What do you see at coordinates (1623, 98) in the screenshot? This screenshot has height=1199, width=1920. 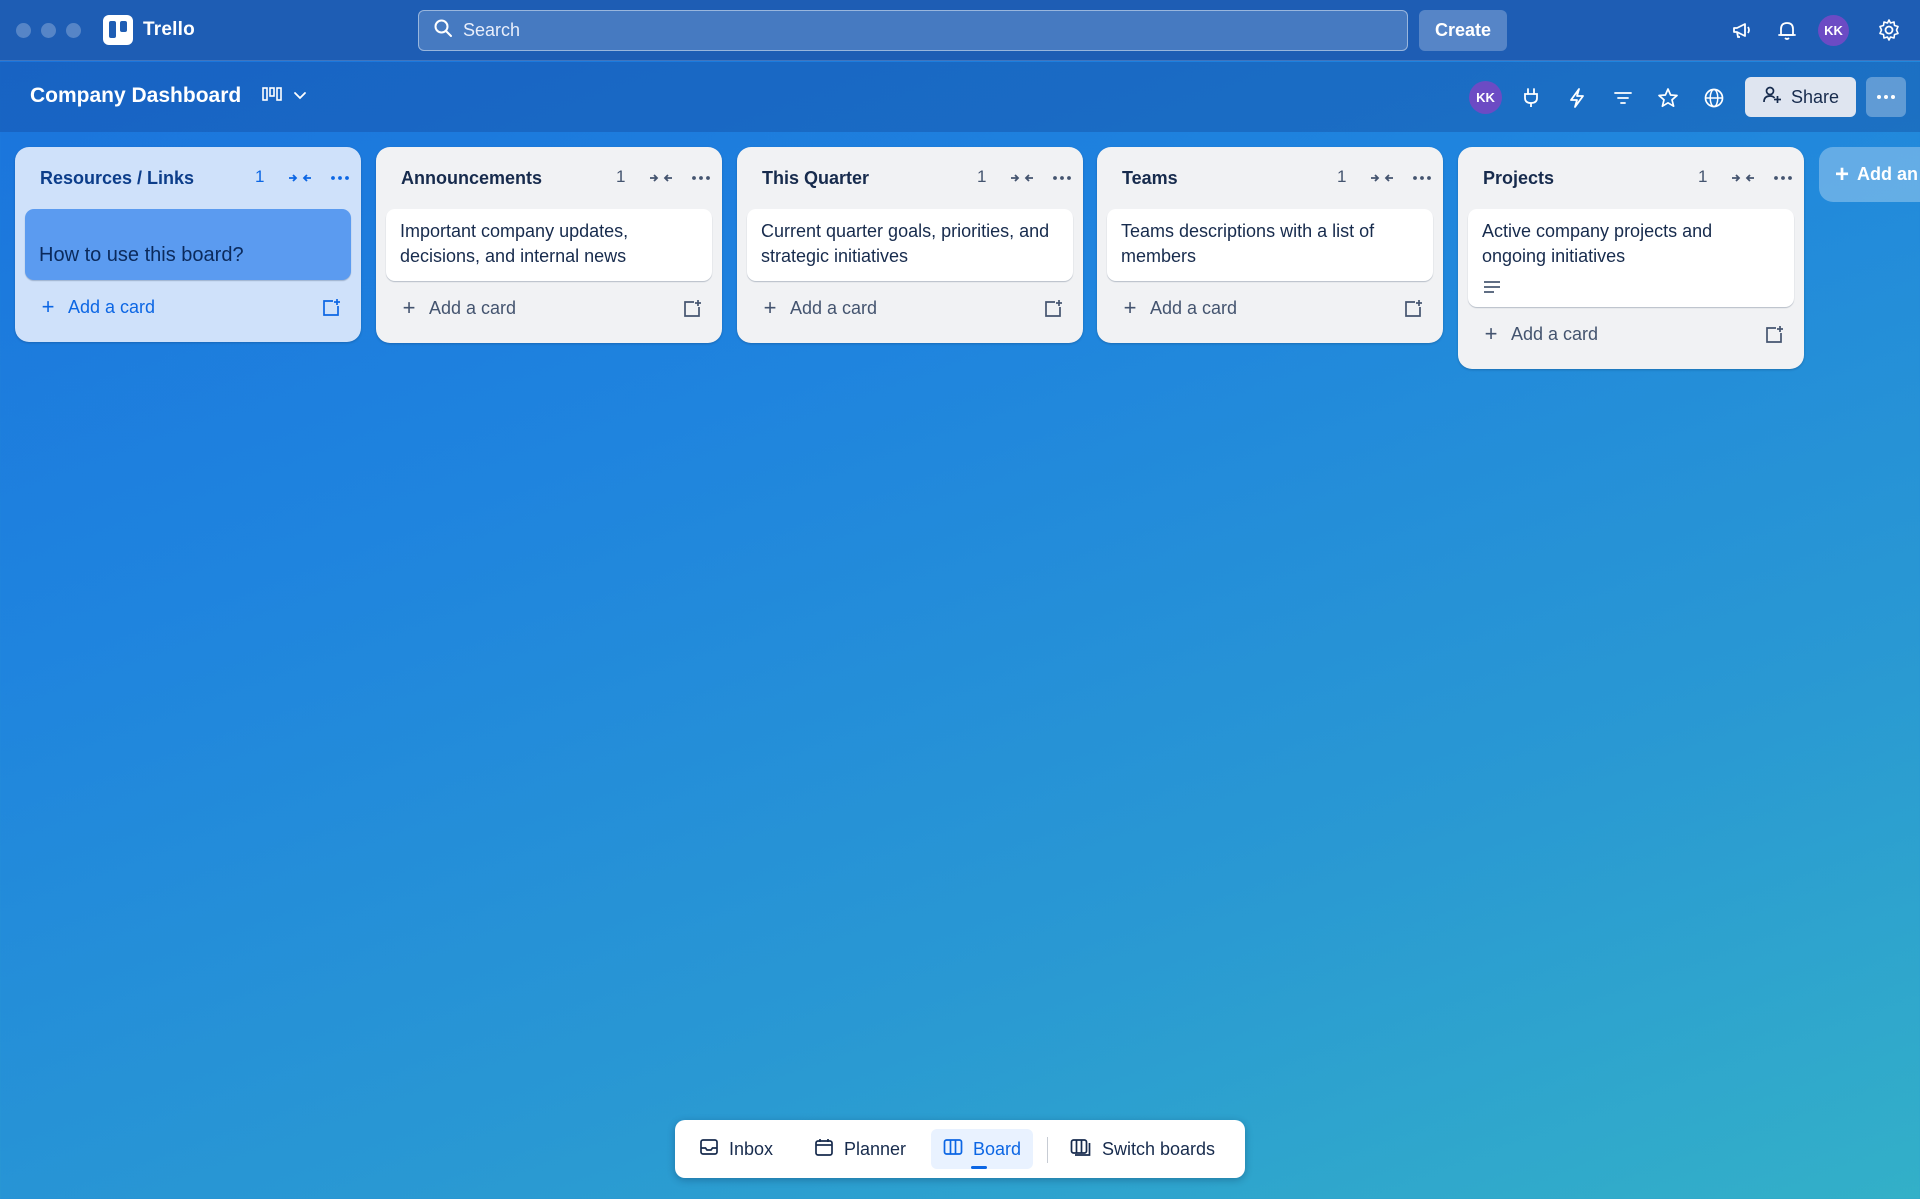 I see `filter-icon` at bounding box center [1623, 98].